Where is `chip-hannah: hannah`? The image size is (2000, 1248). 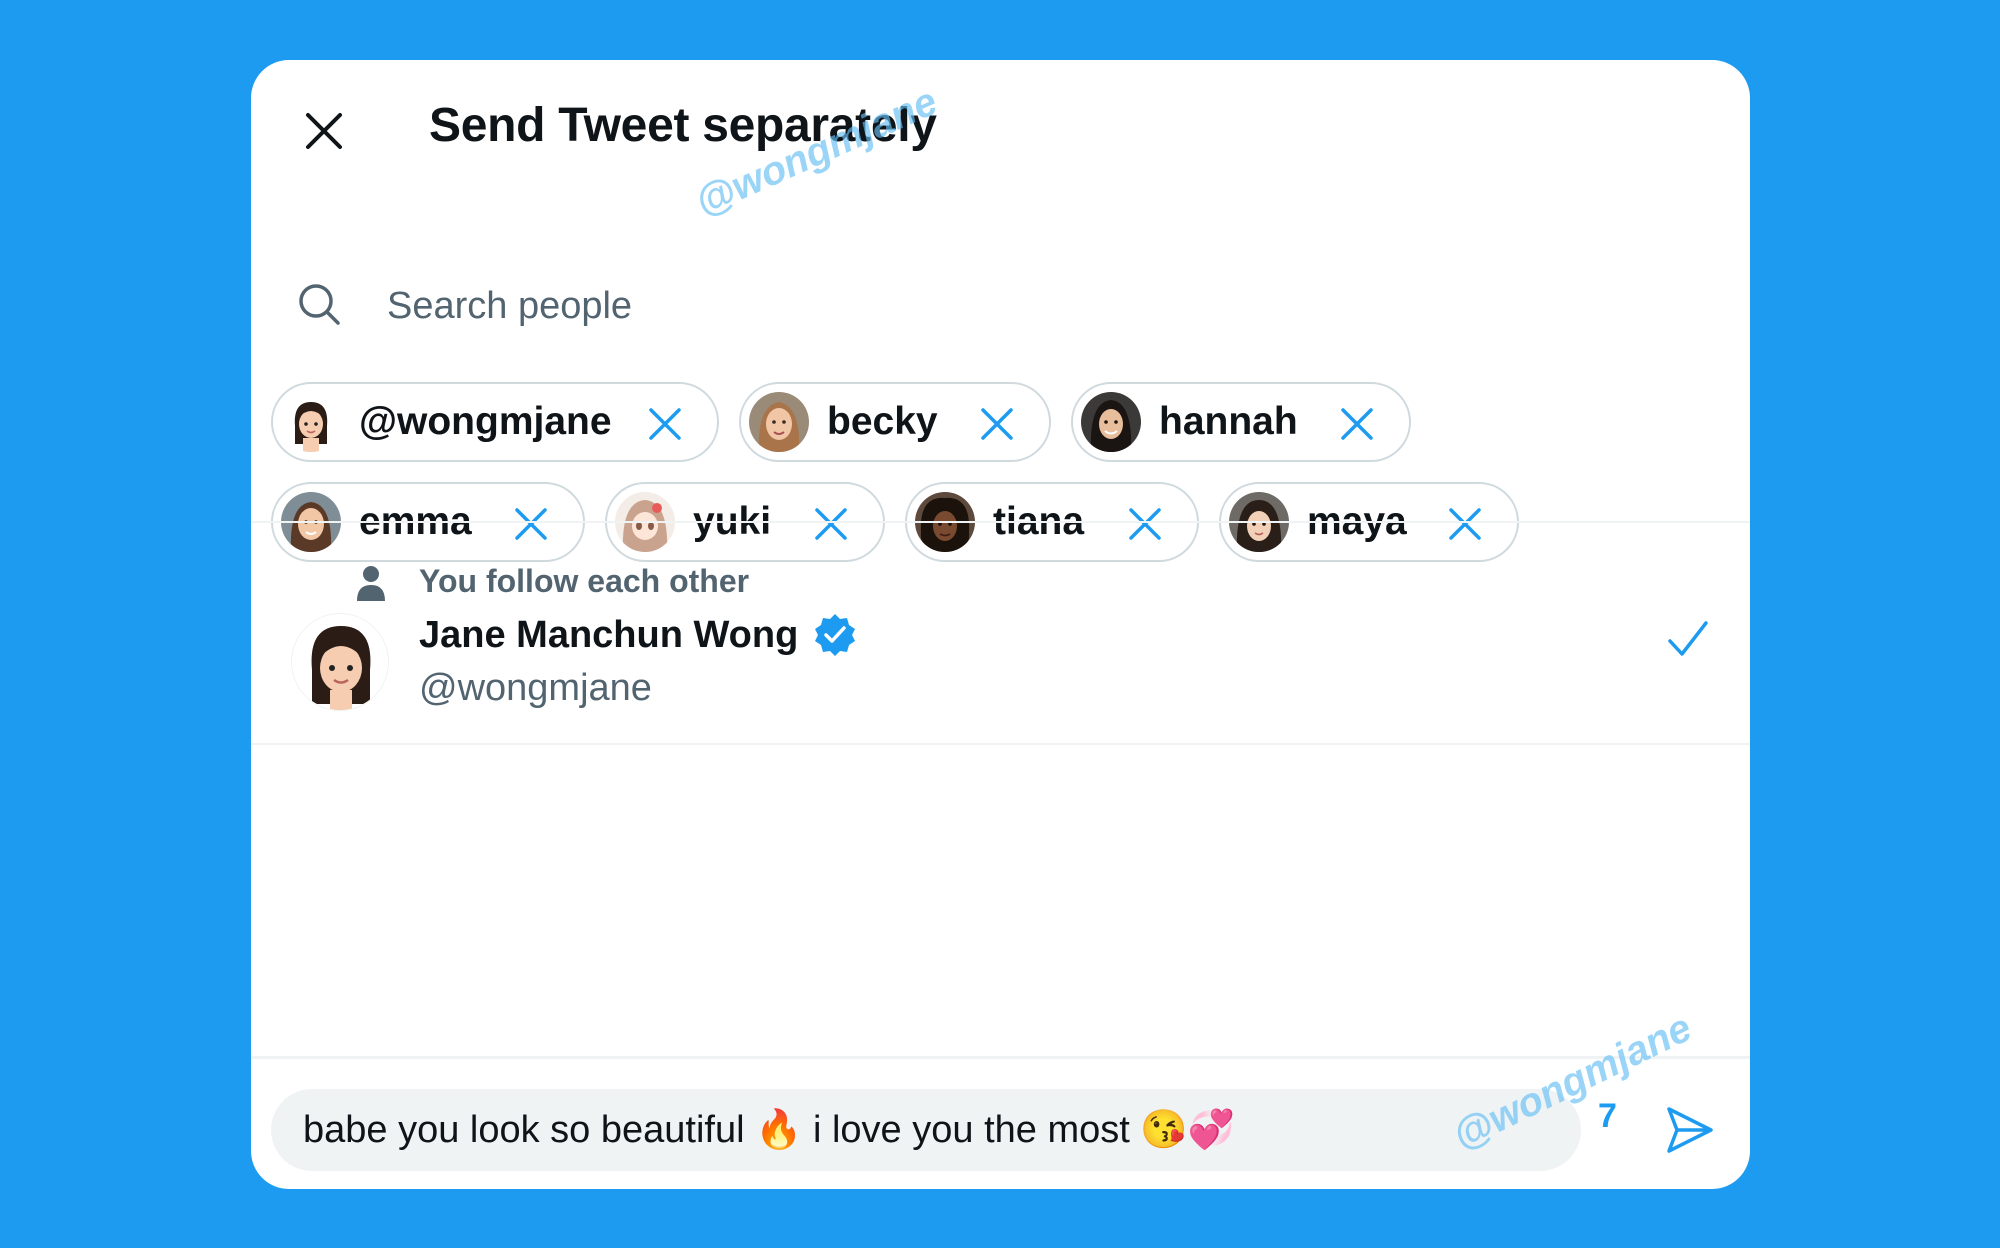
chip-hannah: hannah is located at coordinates (1241, 422).